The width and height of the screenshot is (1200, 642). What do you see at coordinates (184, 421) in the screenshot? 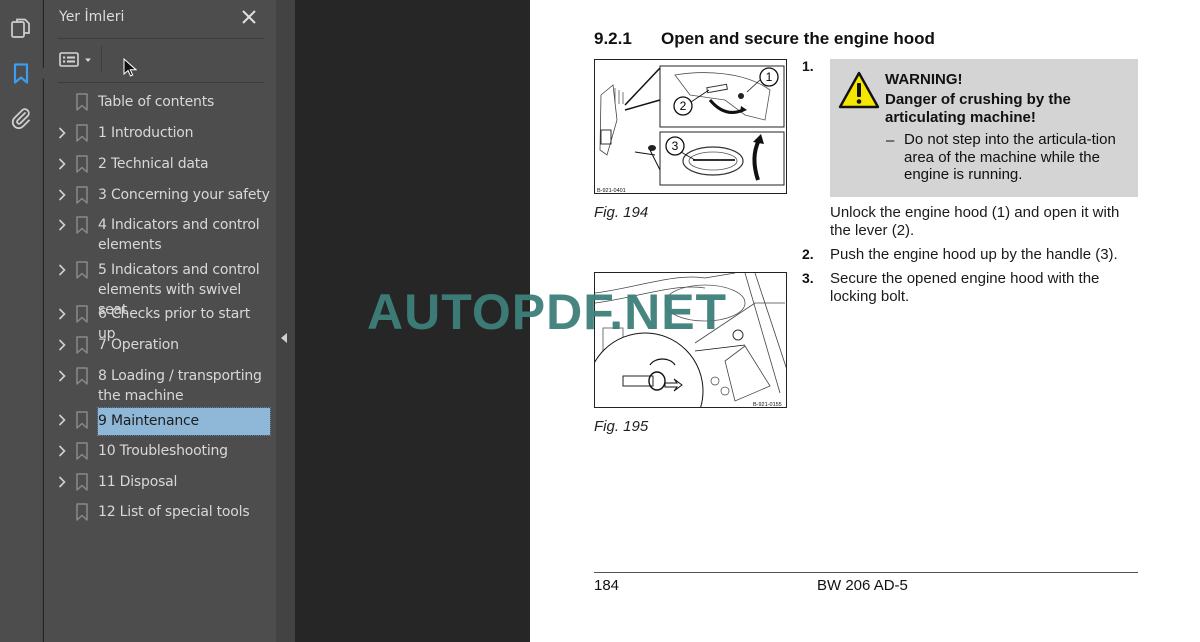
I see `bookmark-label: 9 Maintenance` at bounding box center [184, 421].